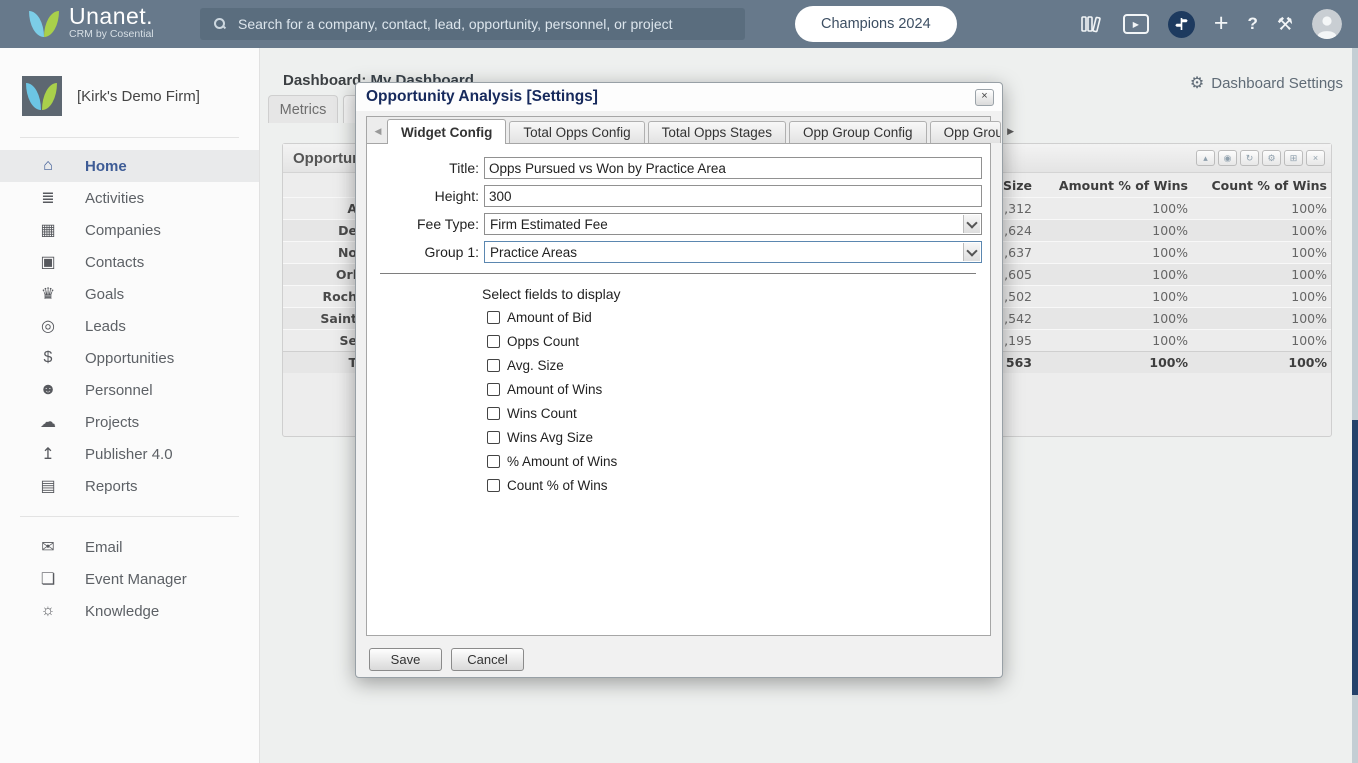 The width and height of the screenshot is (1358, 763). What do you see at coordinates (48, 579) in the screenshot?
I see `event-manager-icon: ❏` at bounding box center [48, 579].